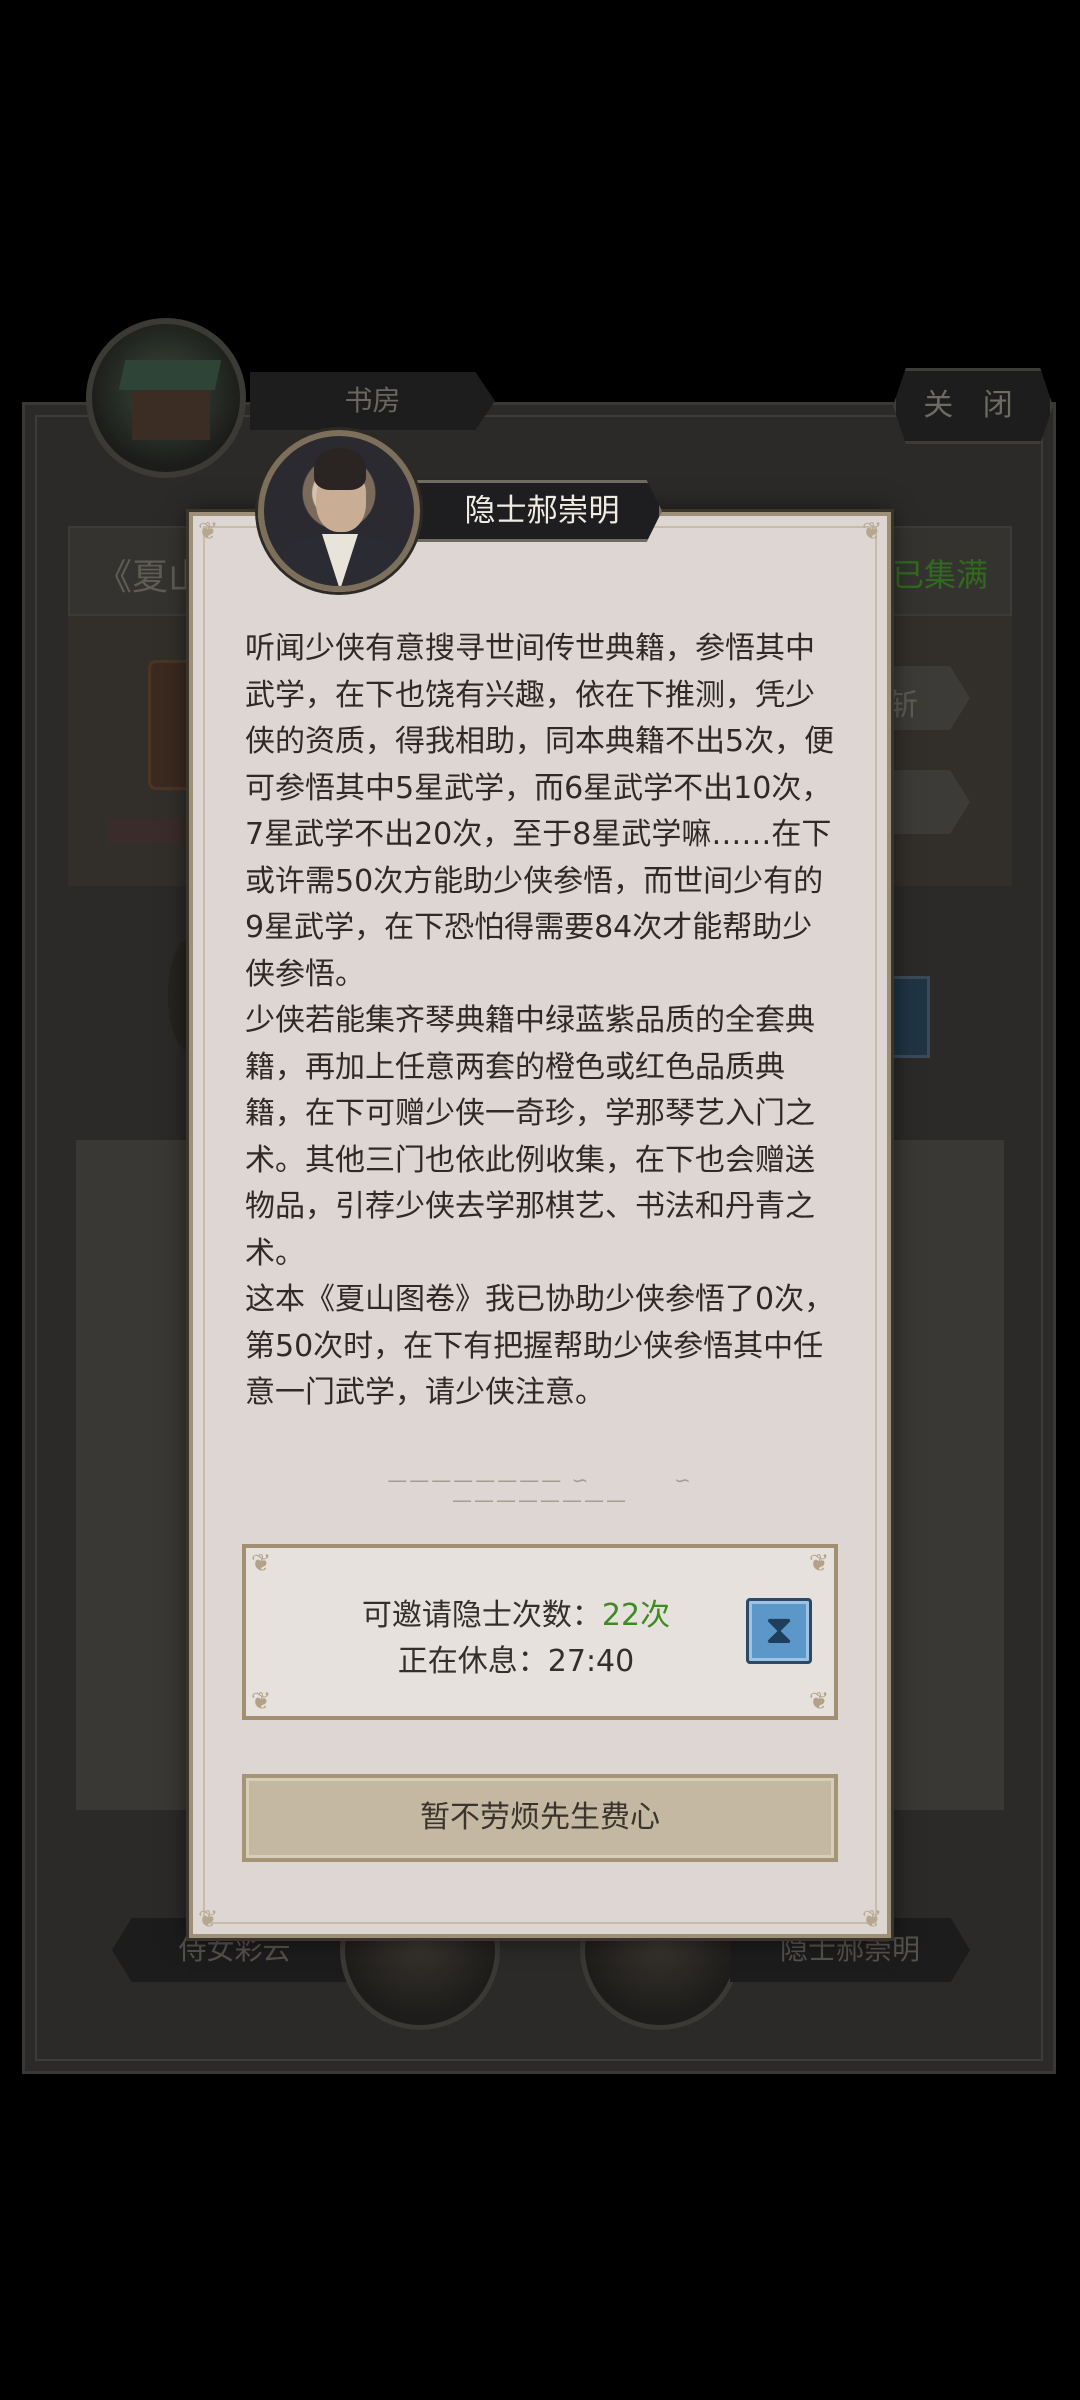 This screenshot has height=2400, width=1080. Describe the element at coordinates (372, 401) in the screenshot. I see `room-tab: 书房` at that location.